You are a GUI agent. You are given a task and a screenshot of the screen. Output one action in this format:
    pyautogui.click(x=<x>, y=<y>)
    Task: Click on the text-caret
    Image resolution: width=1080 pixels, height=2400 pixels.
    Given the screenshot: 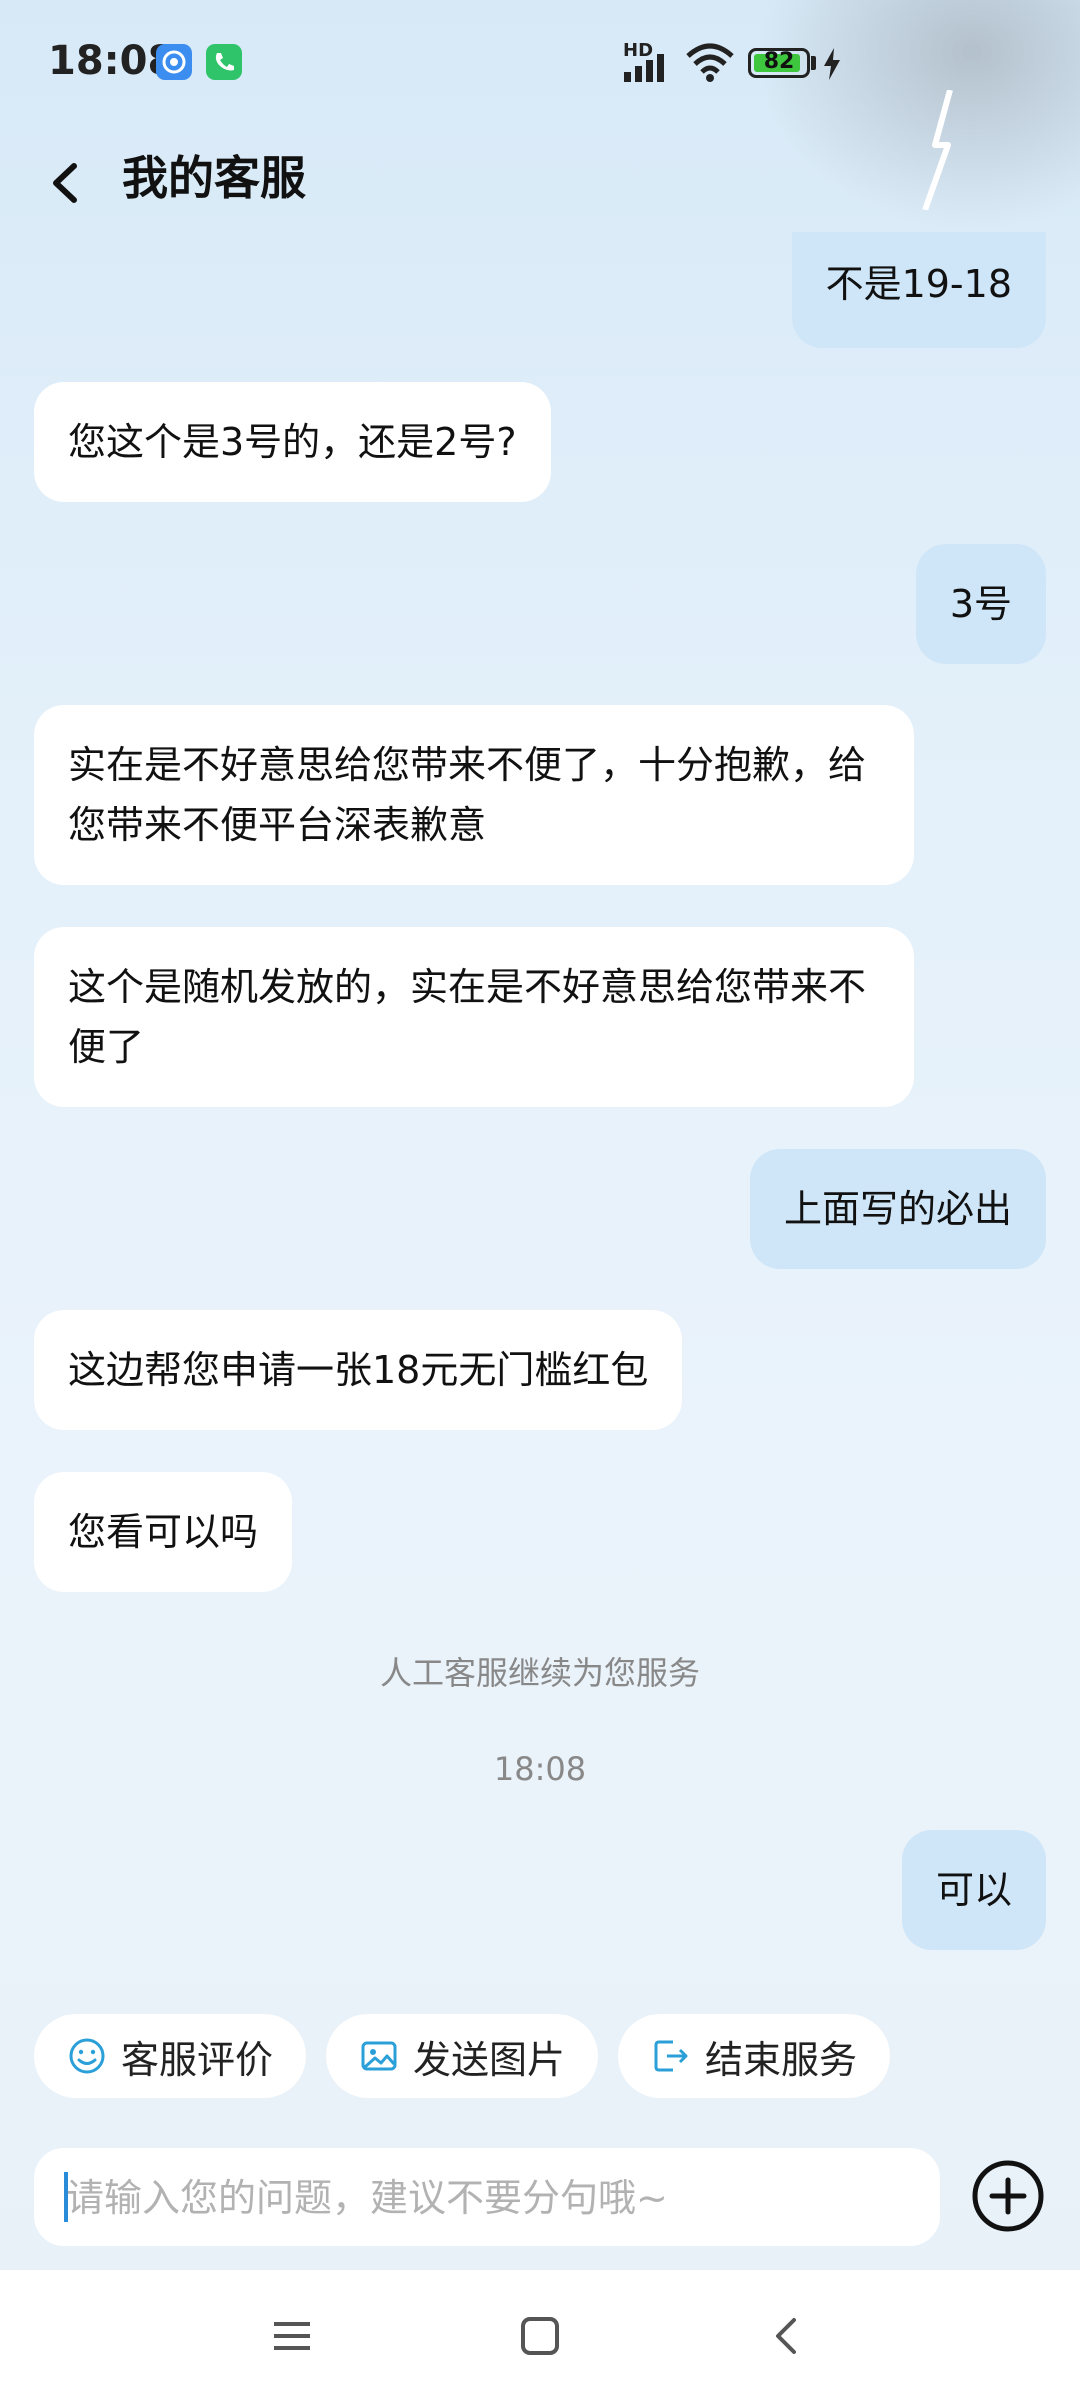 What is the action you would take?
    pyautogui.click(x=66, y=2197)
    